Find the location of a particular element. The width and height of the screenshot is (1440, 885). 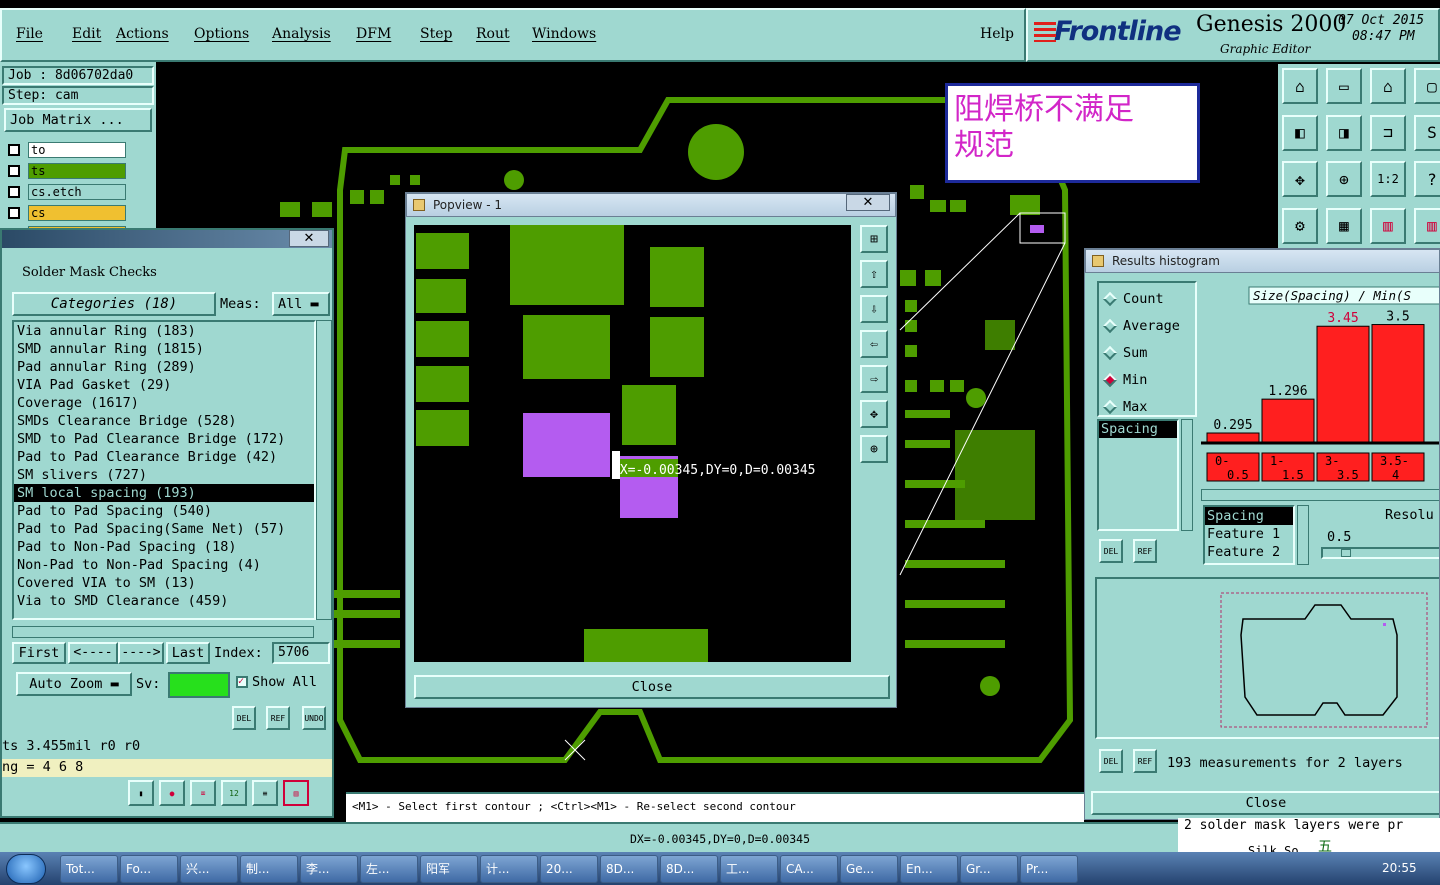

check-item: SMD to Pad Clearance Bridge (172) is located at coordinates (164, 439).